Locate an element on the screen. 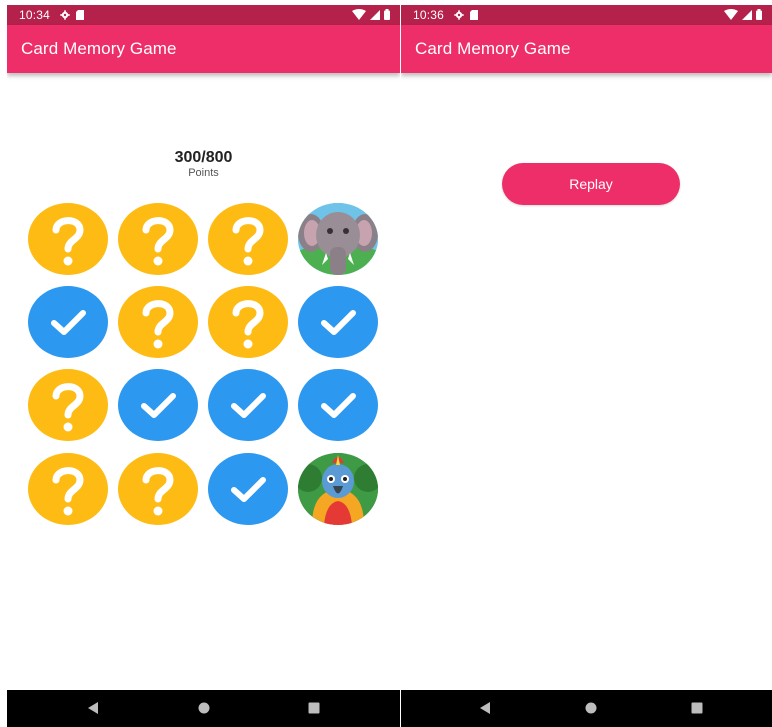  score-display: 300/800 Points is located at coordinates (203, 164).